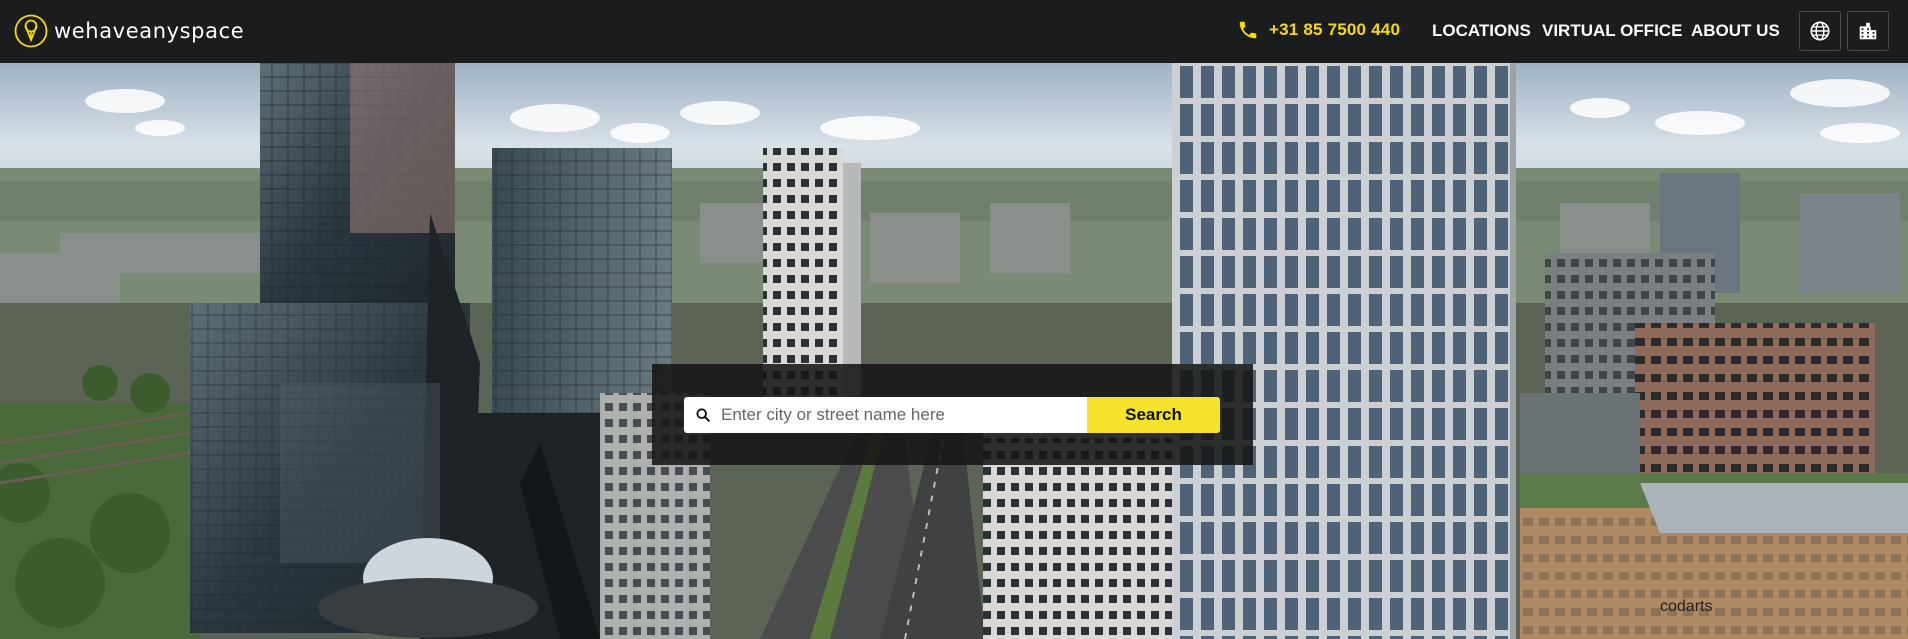  I want to click on globe-icon, so click(1820, 31).